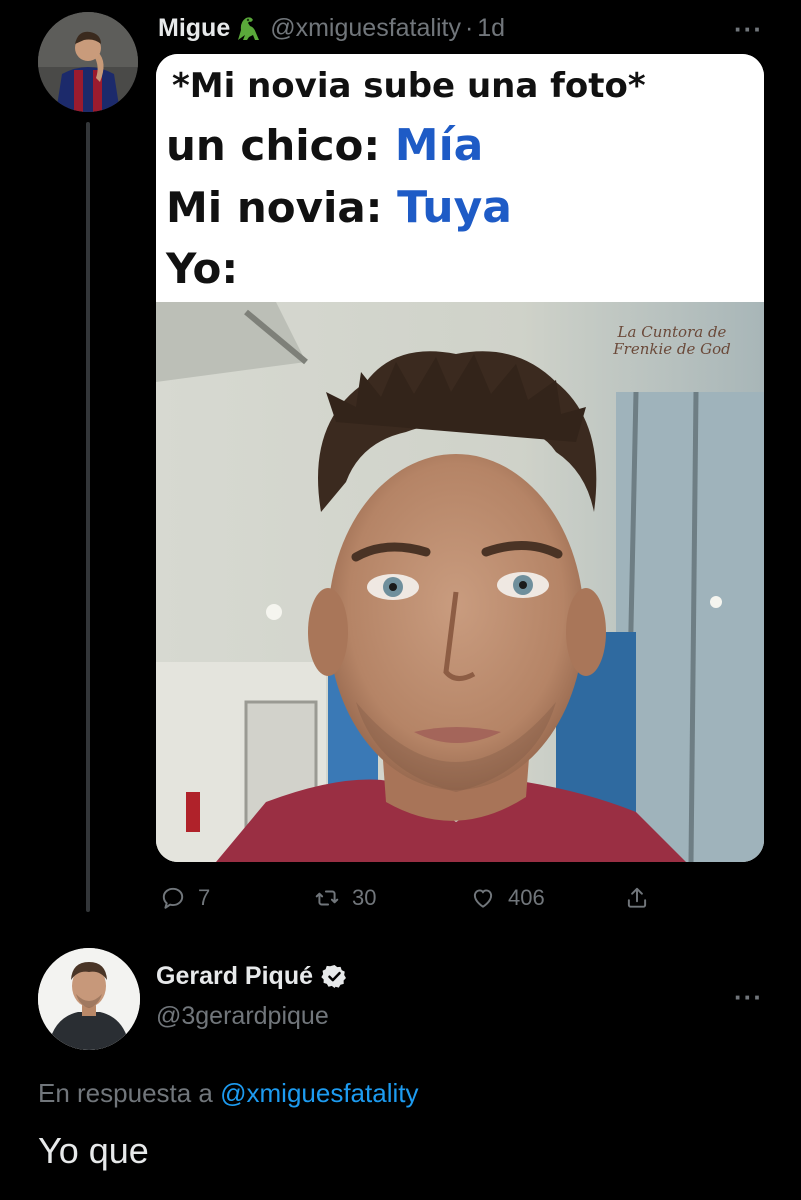 The width and height of the screenshot is (801, 1200). Describe the element at coordinates (748, 997) in the screenshot. I see `reply-more-options-icon: ···` at that location.